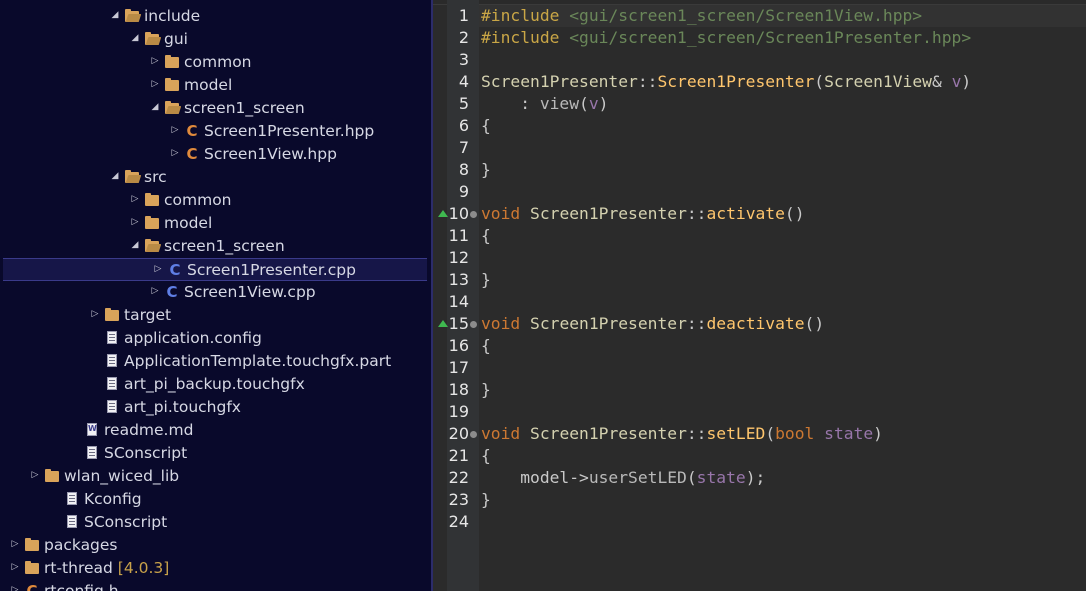  What do you see at coordinates (463, 169) in the screenshot?
I see `line-number: 8` at bounding box center [463, 169].